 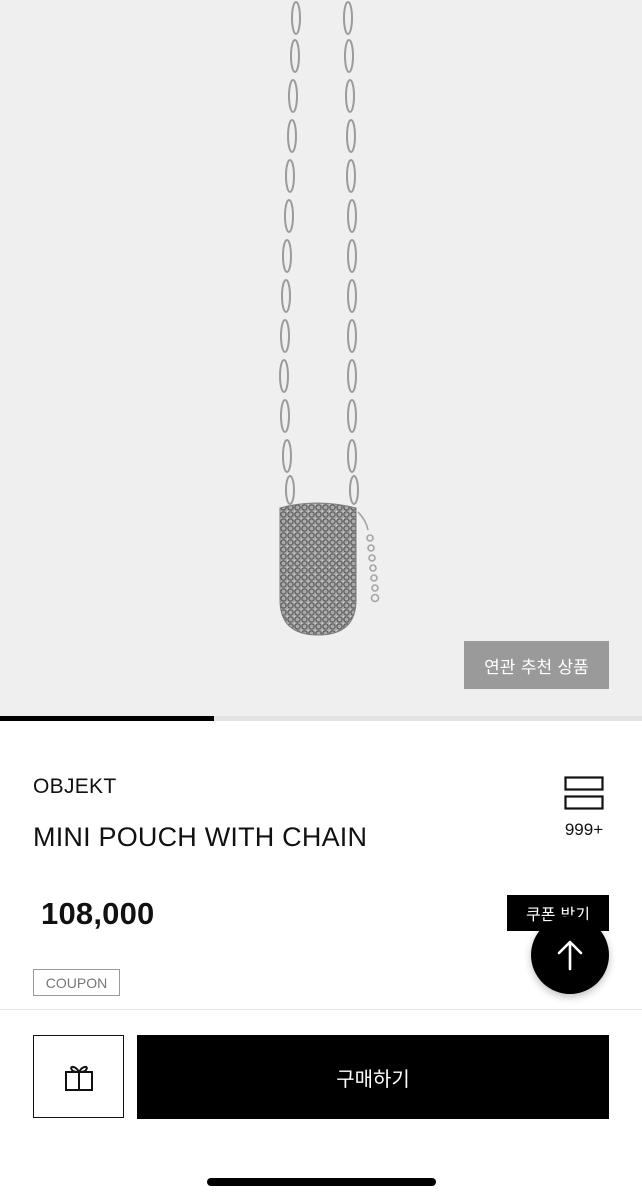 What do you see at coordinates (373, 1077) in the screenshot?
I see `buy-button: 구매하기` at bounding box center [373, 1077].